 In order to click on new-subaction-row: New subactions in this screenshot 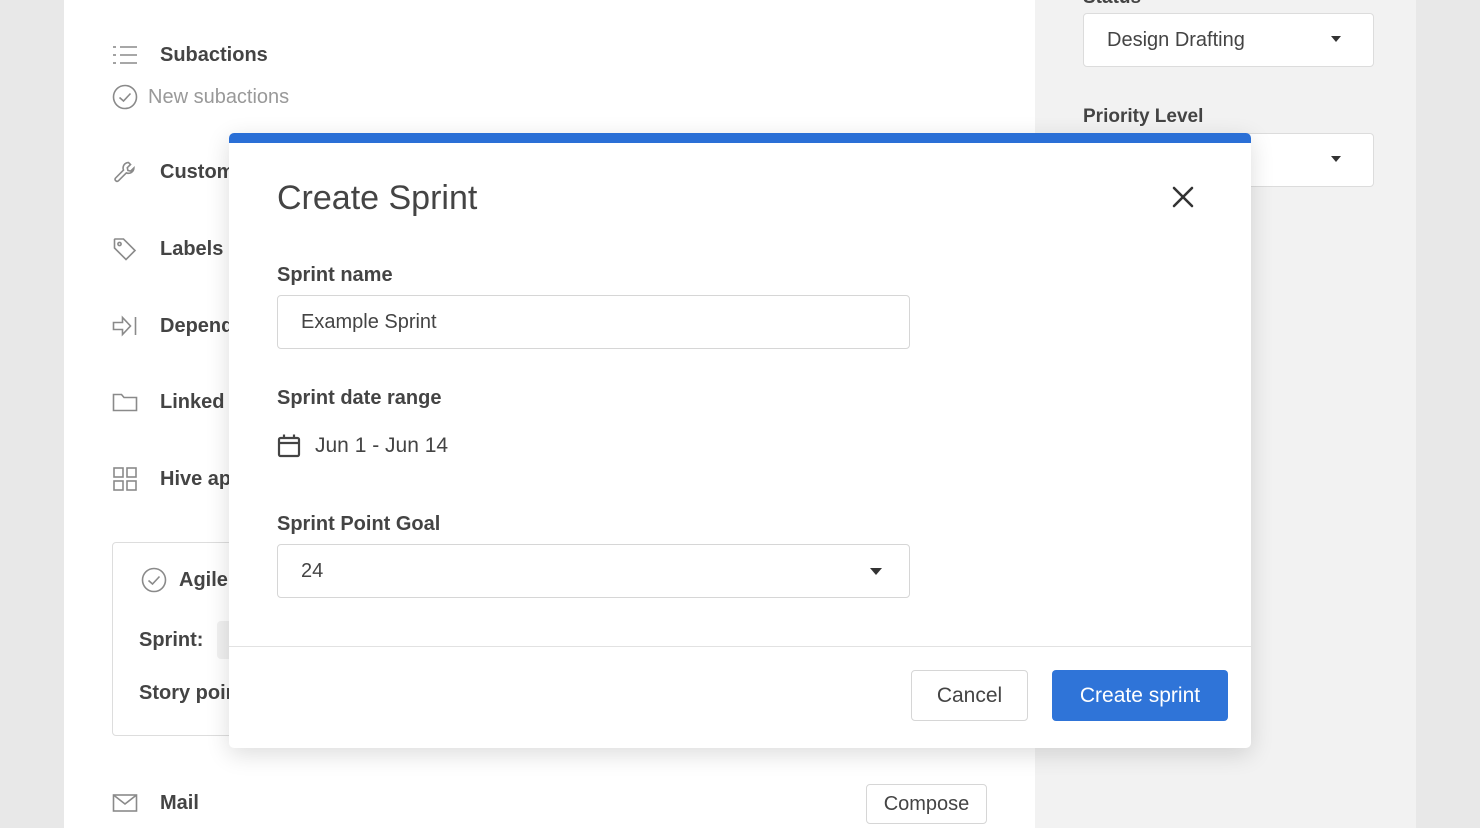, I will do `click(200, 97)`.